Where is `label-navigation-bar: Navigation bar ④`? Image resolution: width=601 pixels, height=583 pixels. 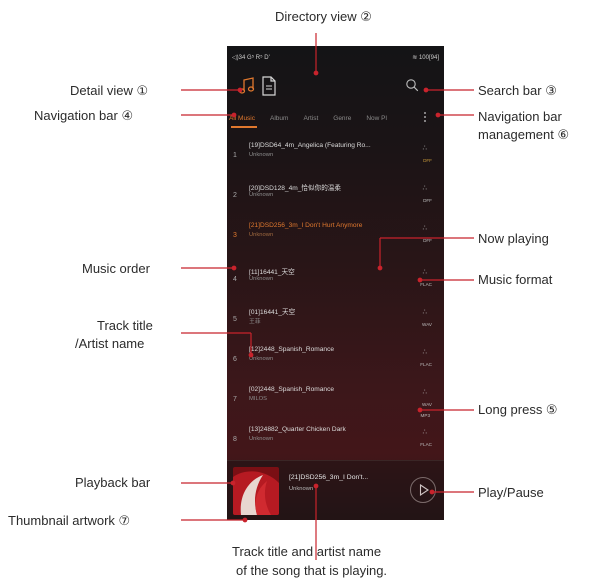
label-navigation-bar: Navigation bar ④ is located at coordinates (84, 115).